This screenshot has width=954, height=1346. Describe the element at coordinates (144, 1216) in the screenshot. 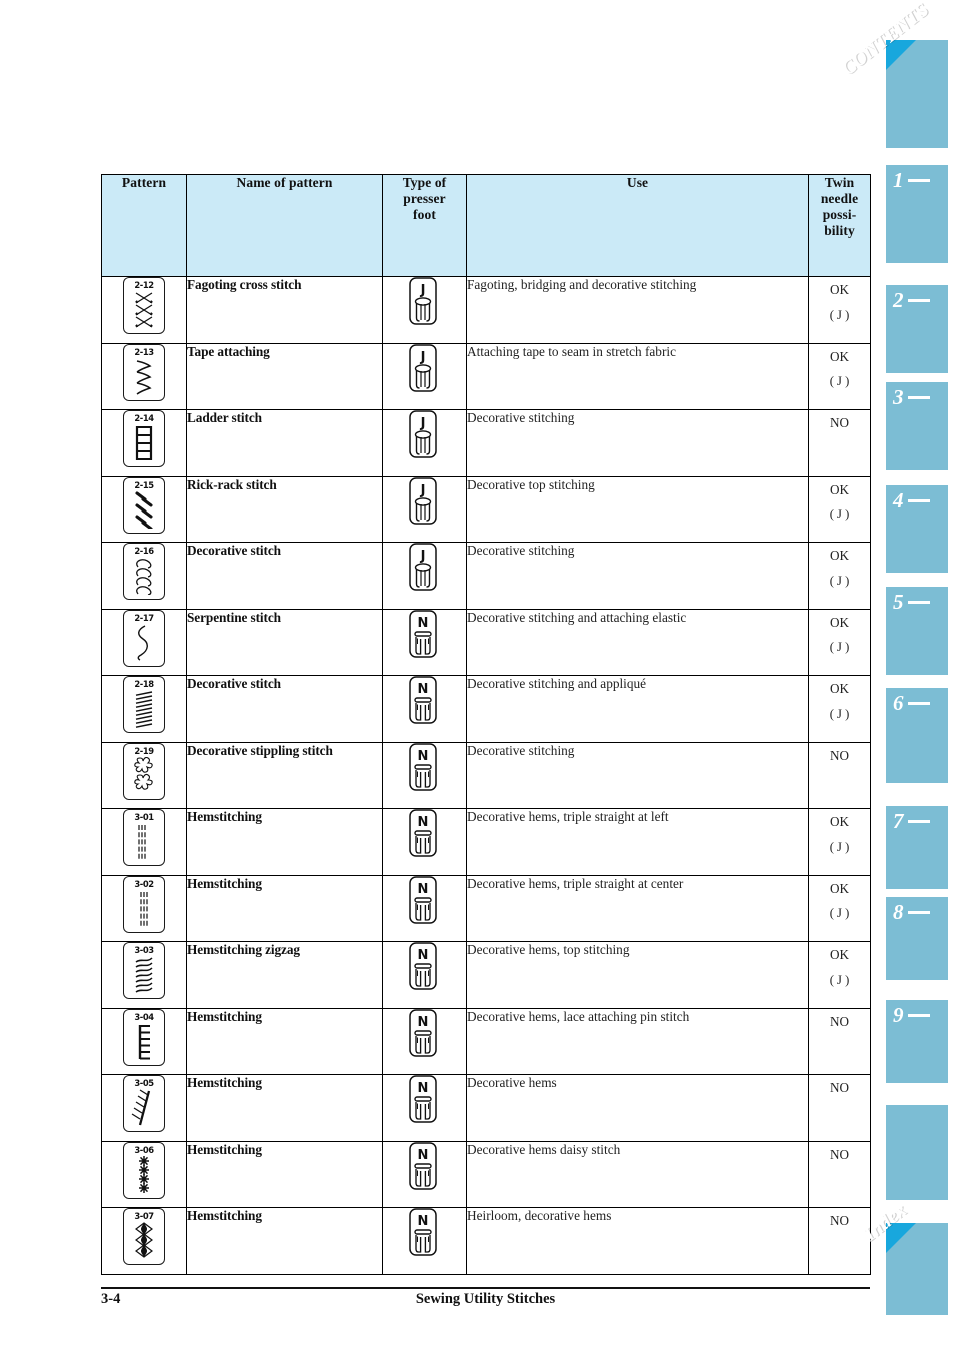

I see `pattern-code: 3-07` at that location.